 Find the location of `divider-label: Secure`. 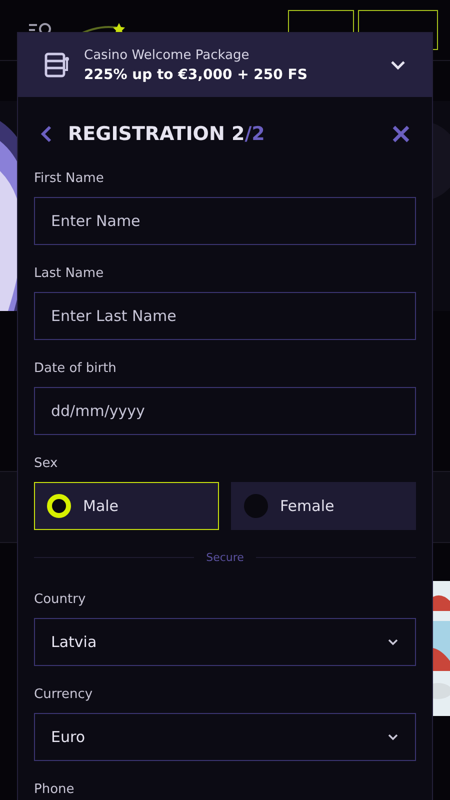

divider-label: Secure is located at coordinates (225, 557).